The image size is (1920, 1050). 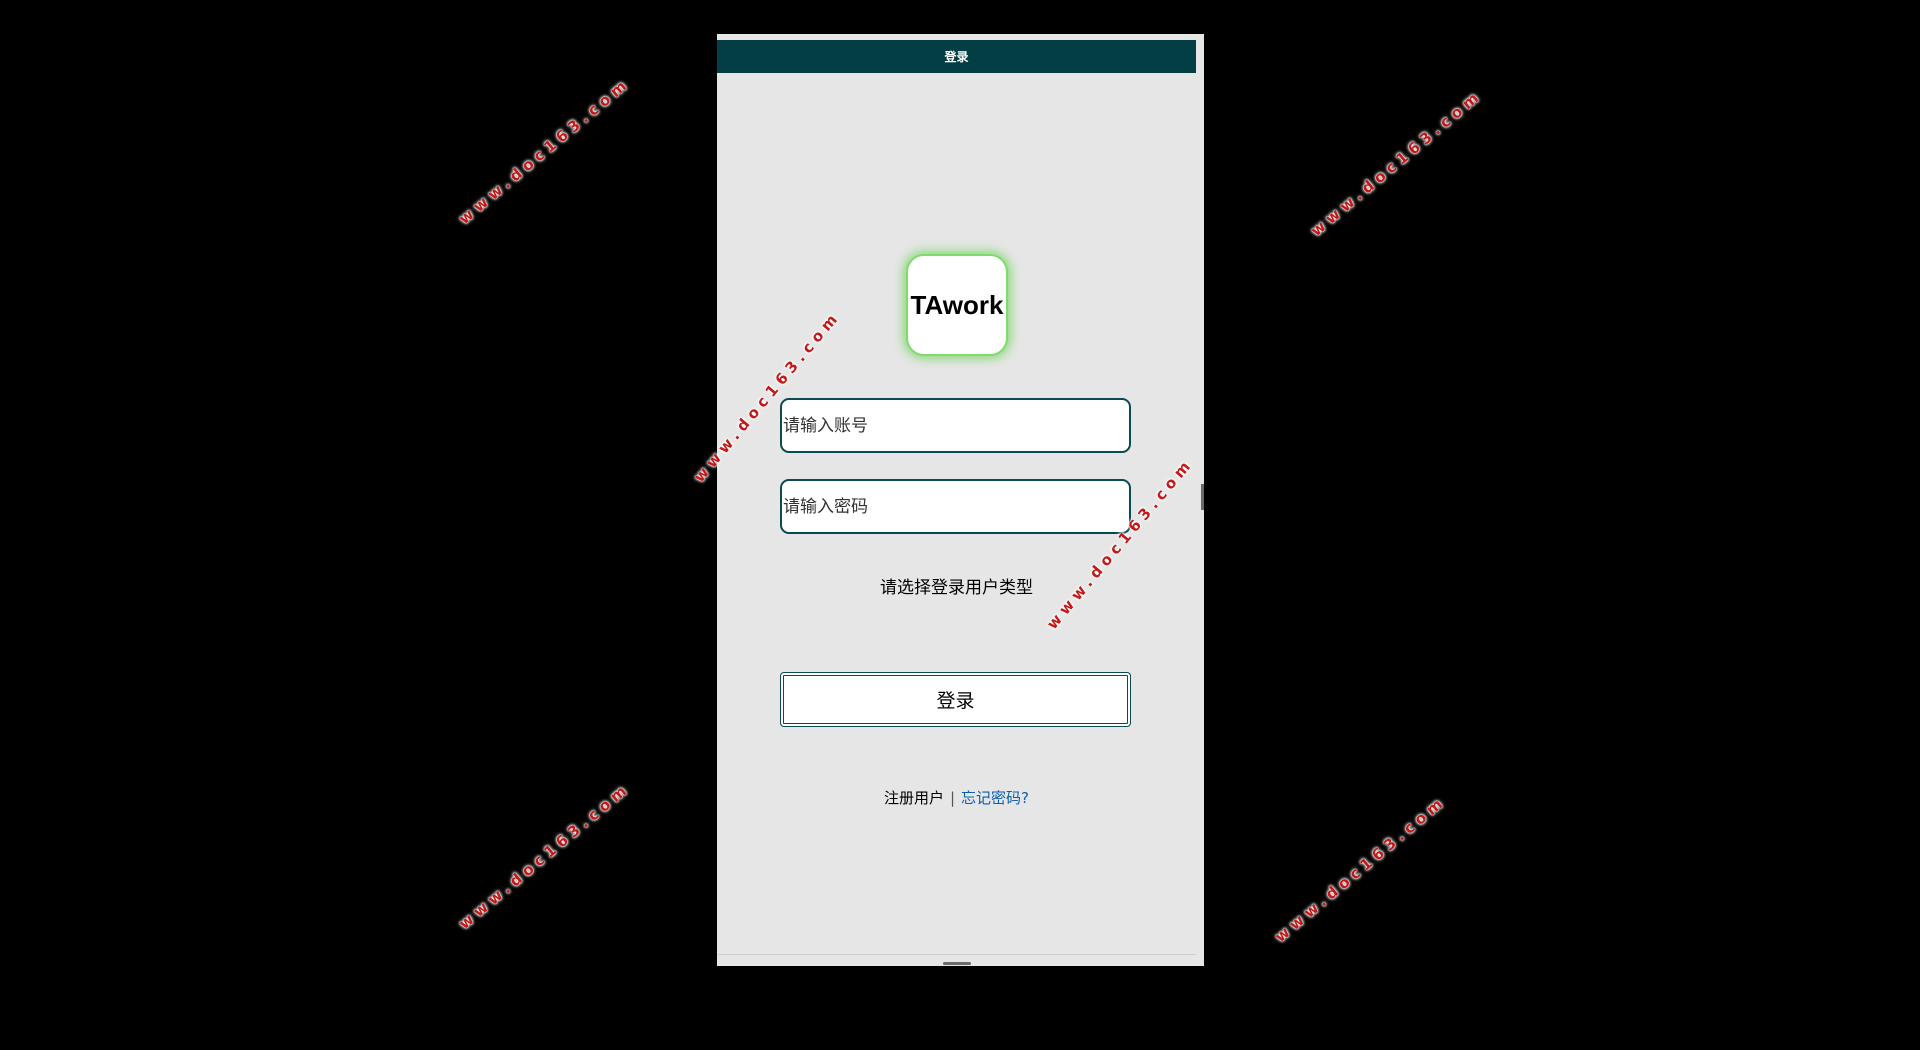 What do you see at coordinates (914, 797) in the screenshot?
I see `register-link: 注册用户` at bounding box center [914, 797].